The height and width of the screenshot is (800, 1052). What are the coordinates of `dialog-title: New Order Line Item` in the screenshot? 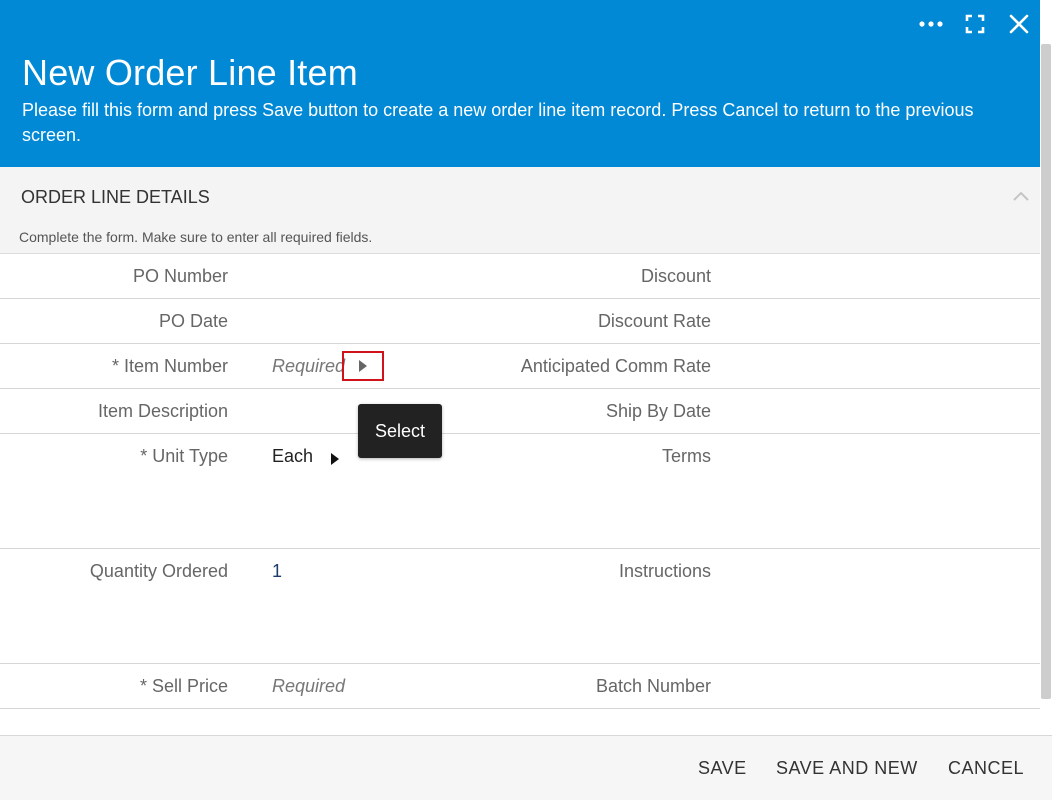 It's located at (190, 72).